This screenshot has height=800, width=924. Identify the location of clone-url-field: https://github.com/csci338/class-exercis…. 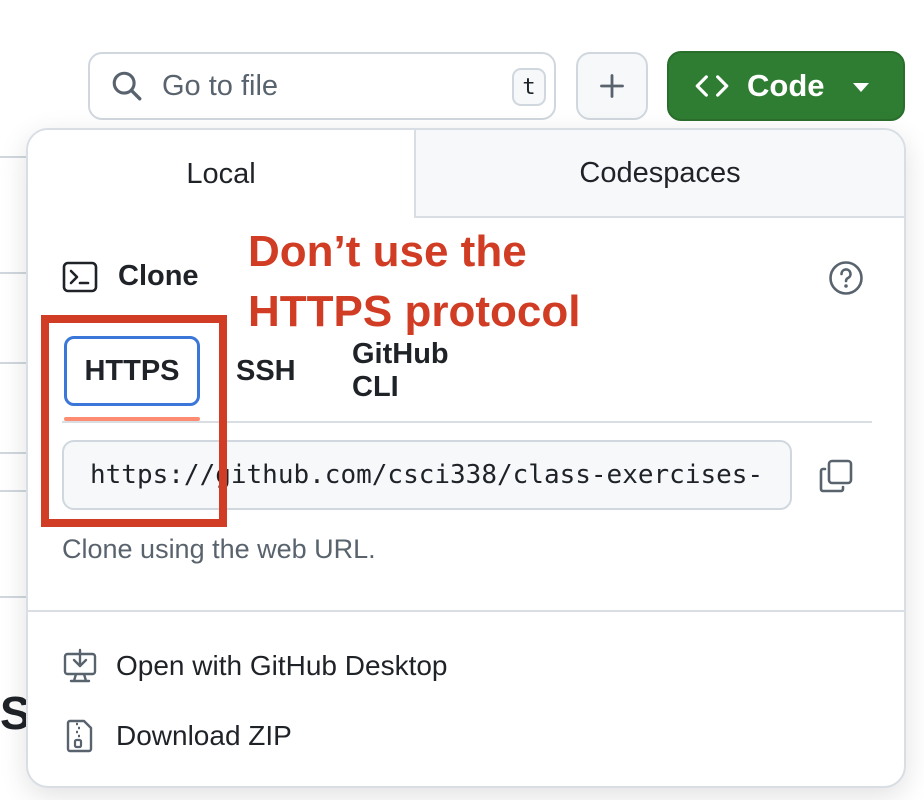
(427, 475).